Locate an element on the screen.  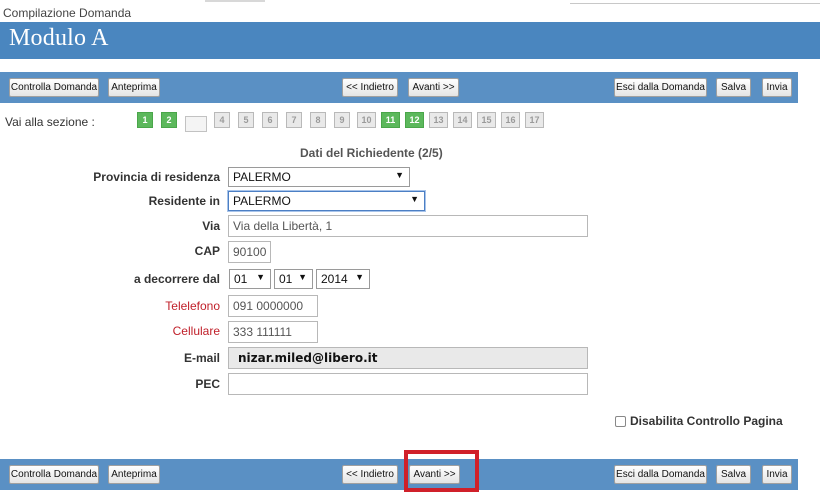
section-17: 17 is located at coordinates (534, 120).